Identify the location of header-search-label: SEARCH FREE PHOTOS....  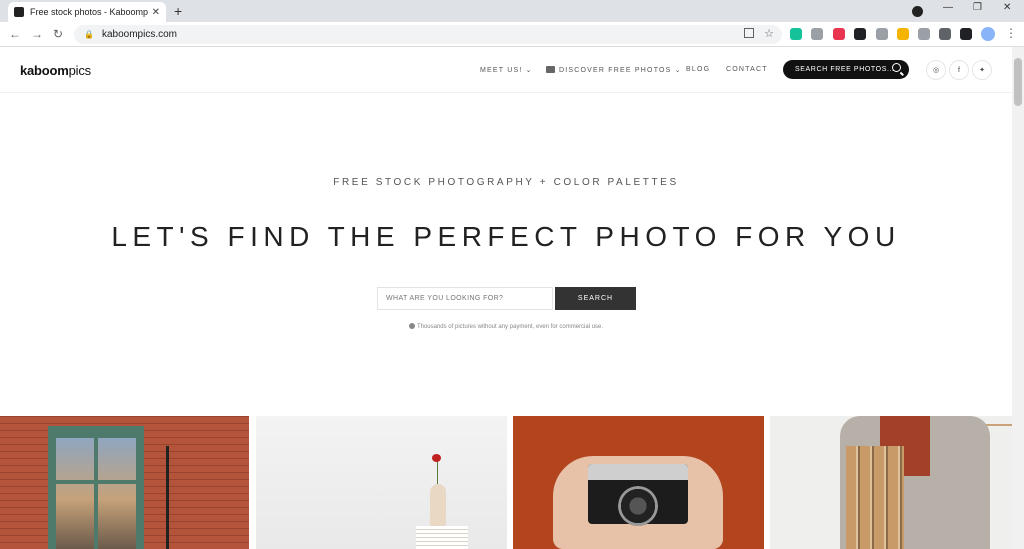
(845, 69).